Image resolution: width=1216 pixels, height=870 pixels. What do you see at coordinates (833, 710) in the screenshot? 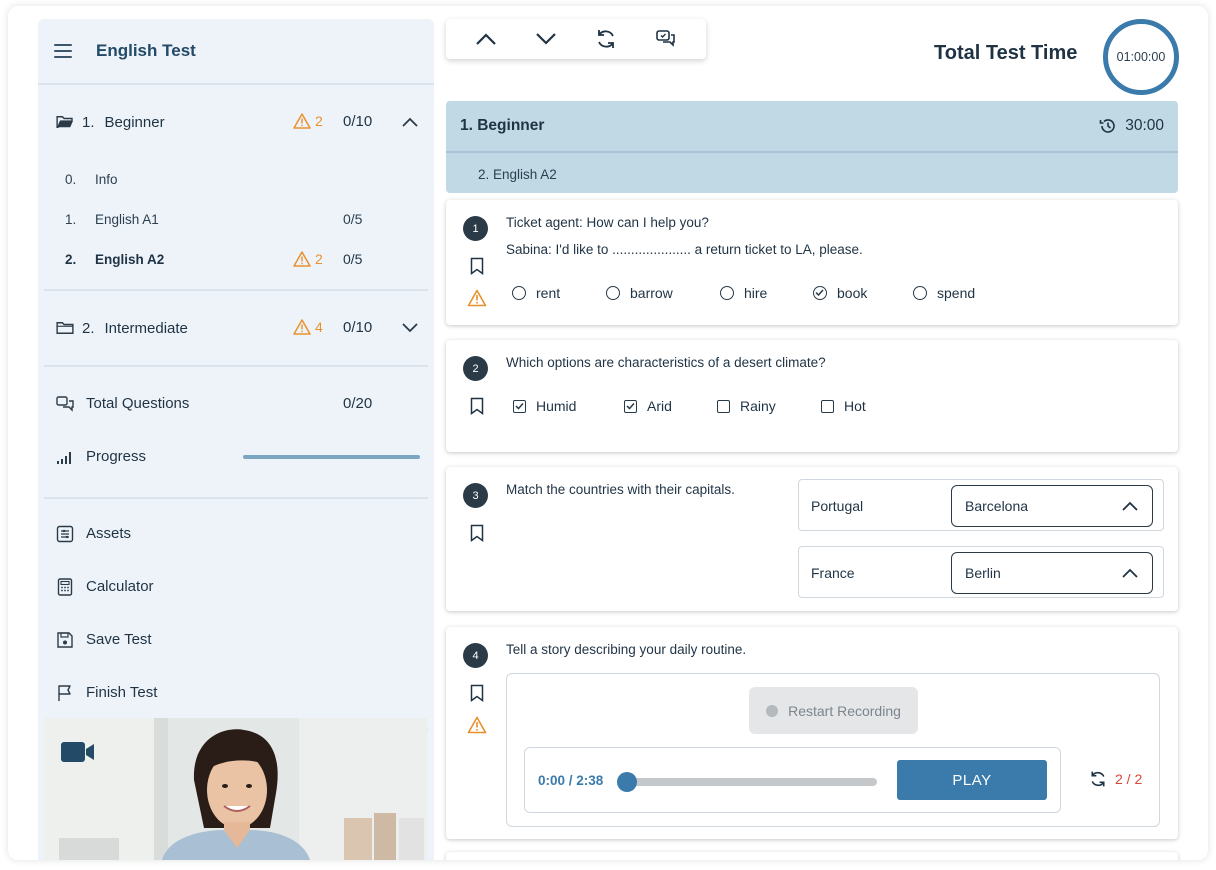
I see `restart-recording-button: Restart Recording` at bounding box center [833, 710].